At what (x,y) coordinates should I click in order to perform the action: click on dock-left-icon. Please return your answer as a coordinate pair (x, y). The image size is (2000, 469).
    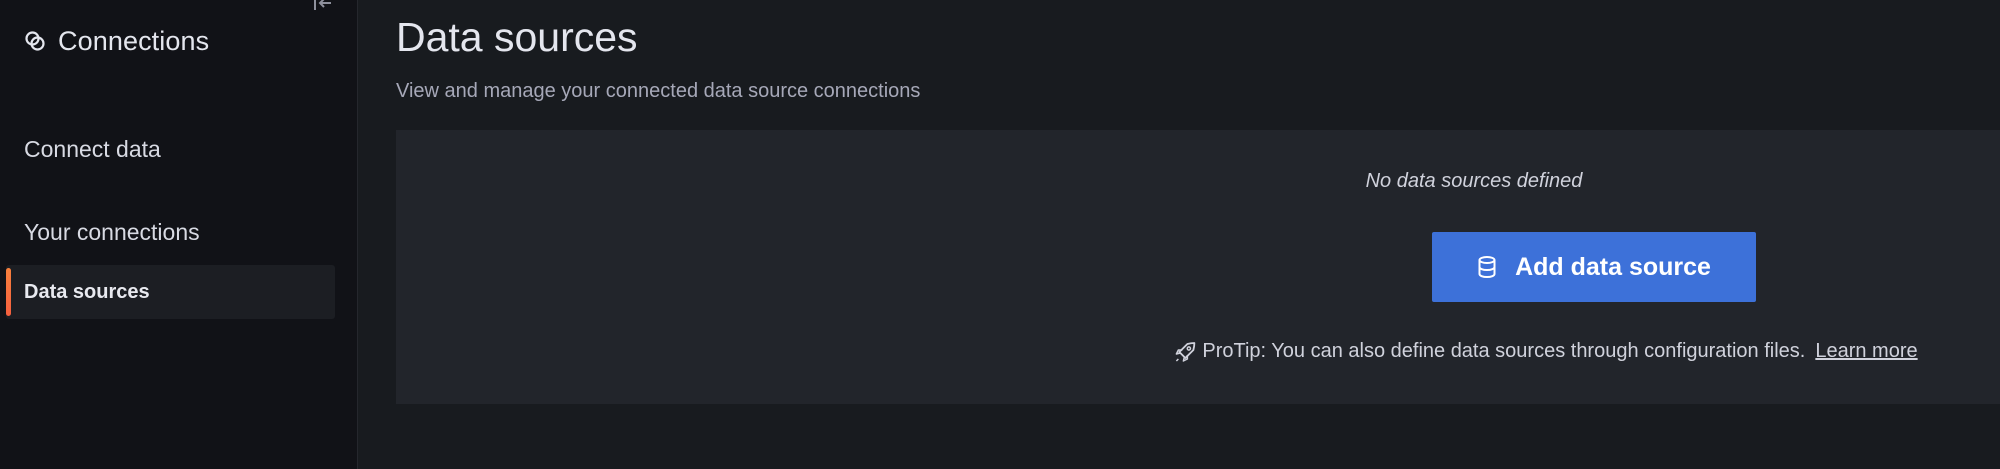
    Looking at the image, I should click on (322, 5).